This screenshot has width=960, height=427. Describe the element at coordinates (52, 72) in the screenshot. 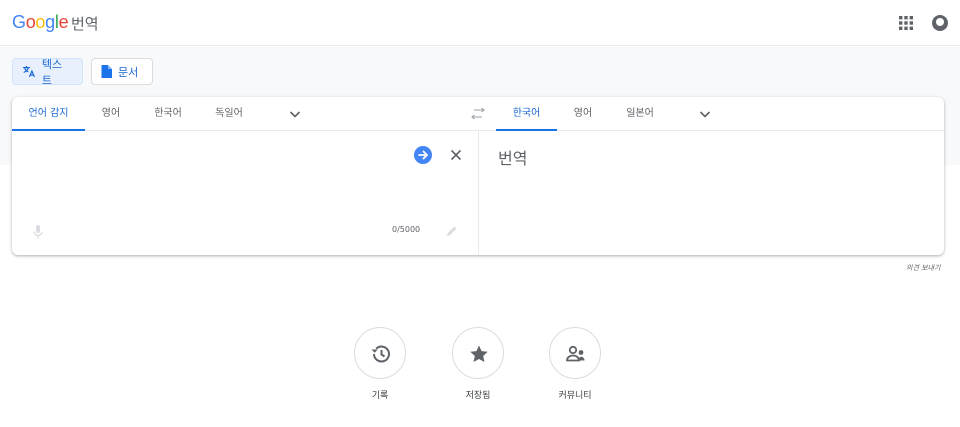

I see `text-mode-label: 텍스트` at that location.